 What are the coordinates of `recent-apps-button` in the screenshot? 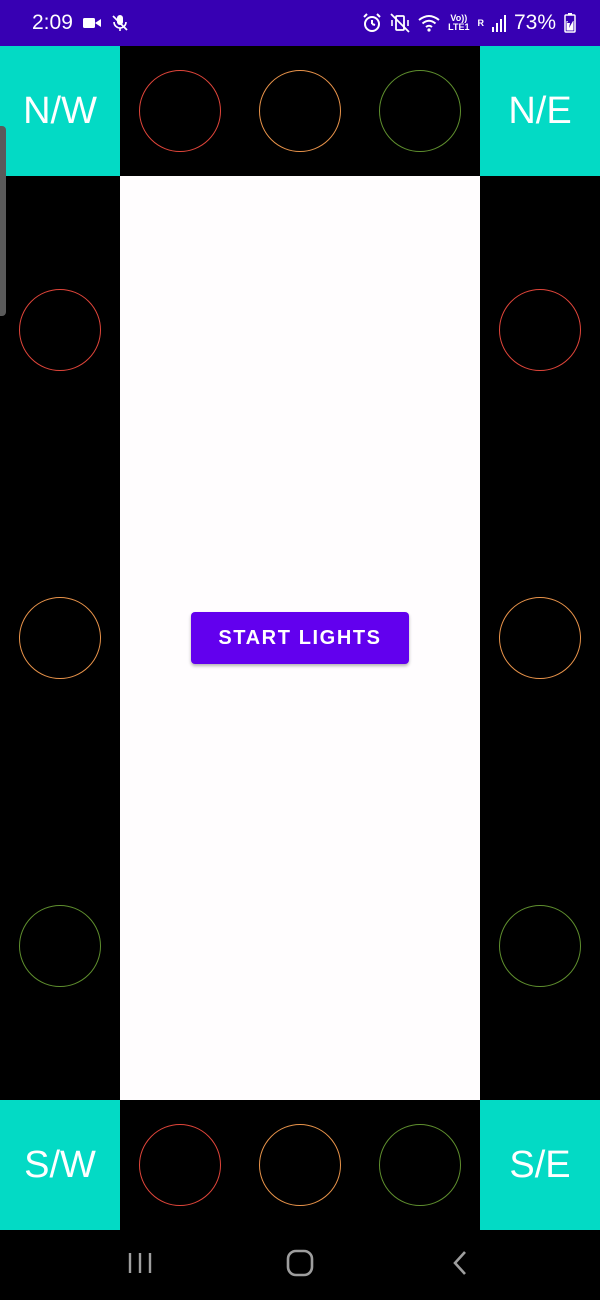 It's located at (140, 1265).